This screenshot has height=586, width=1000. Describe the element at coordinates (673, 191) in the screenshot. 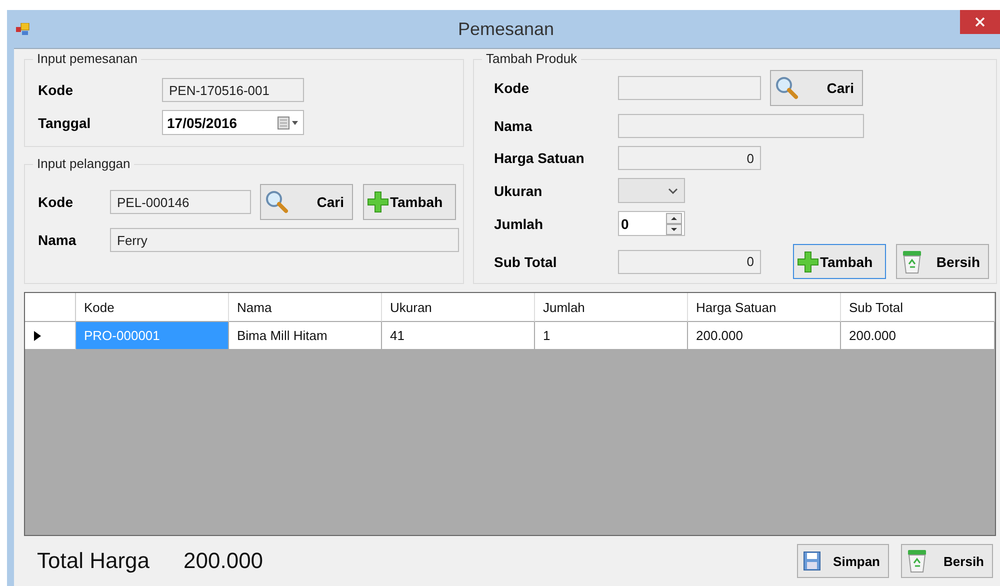

I see `chevron-down-icon` at that location.